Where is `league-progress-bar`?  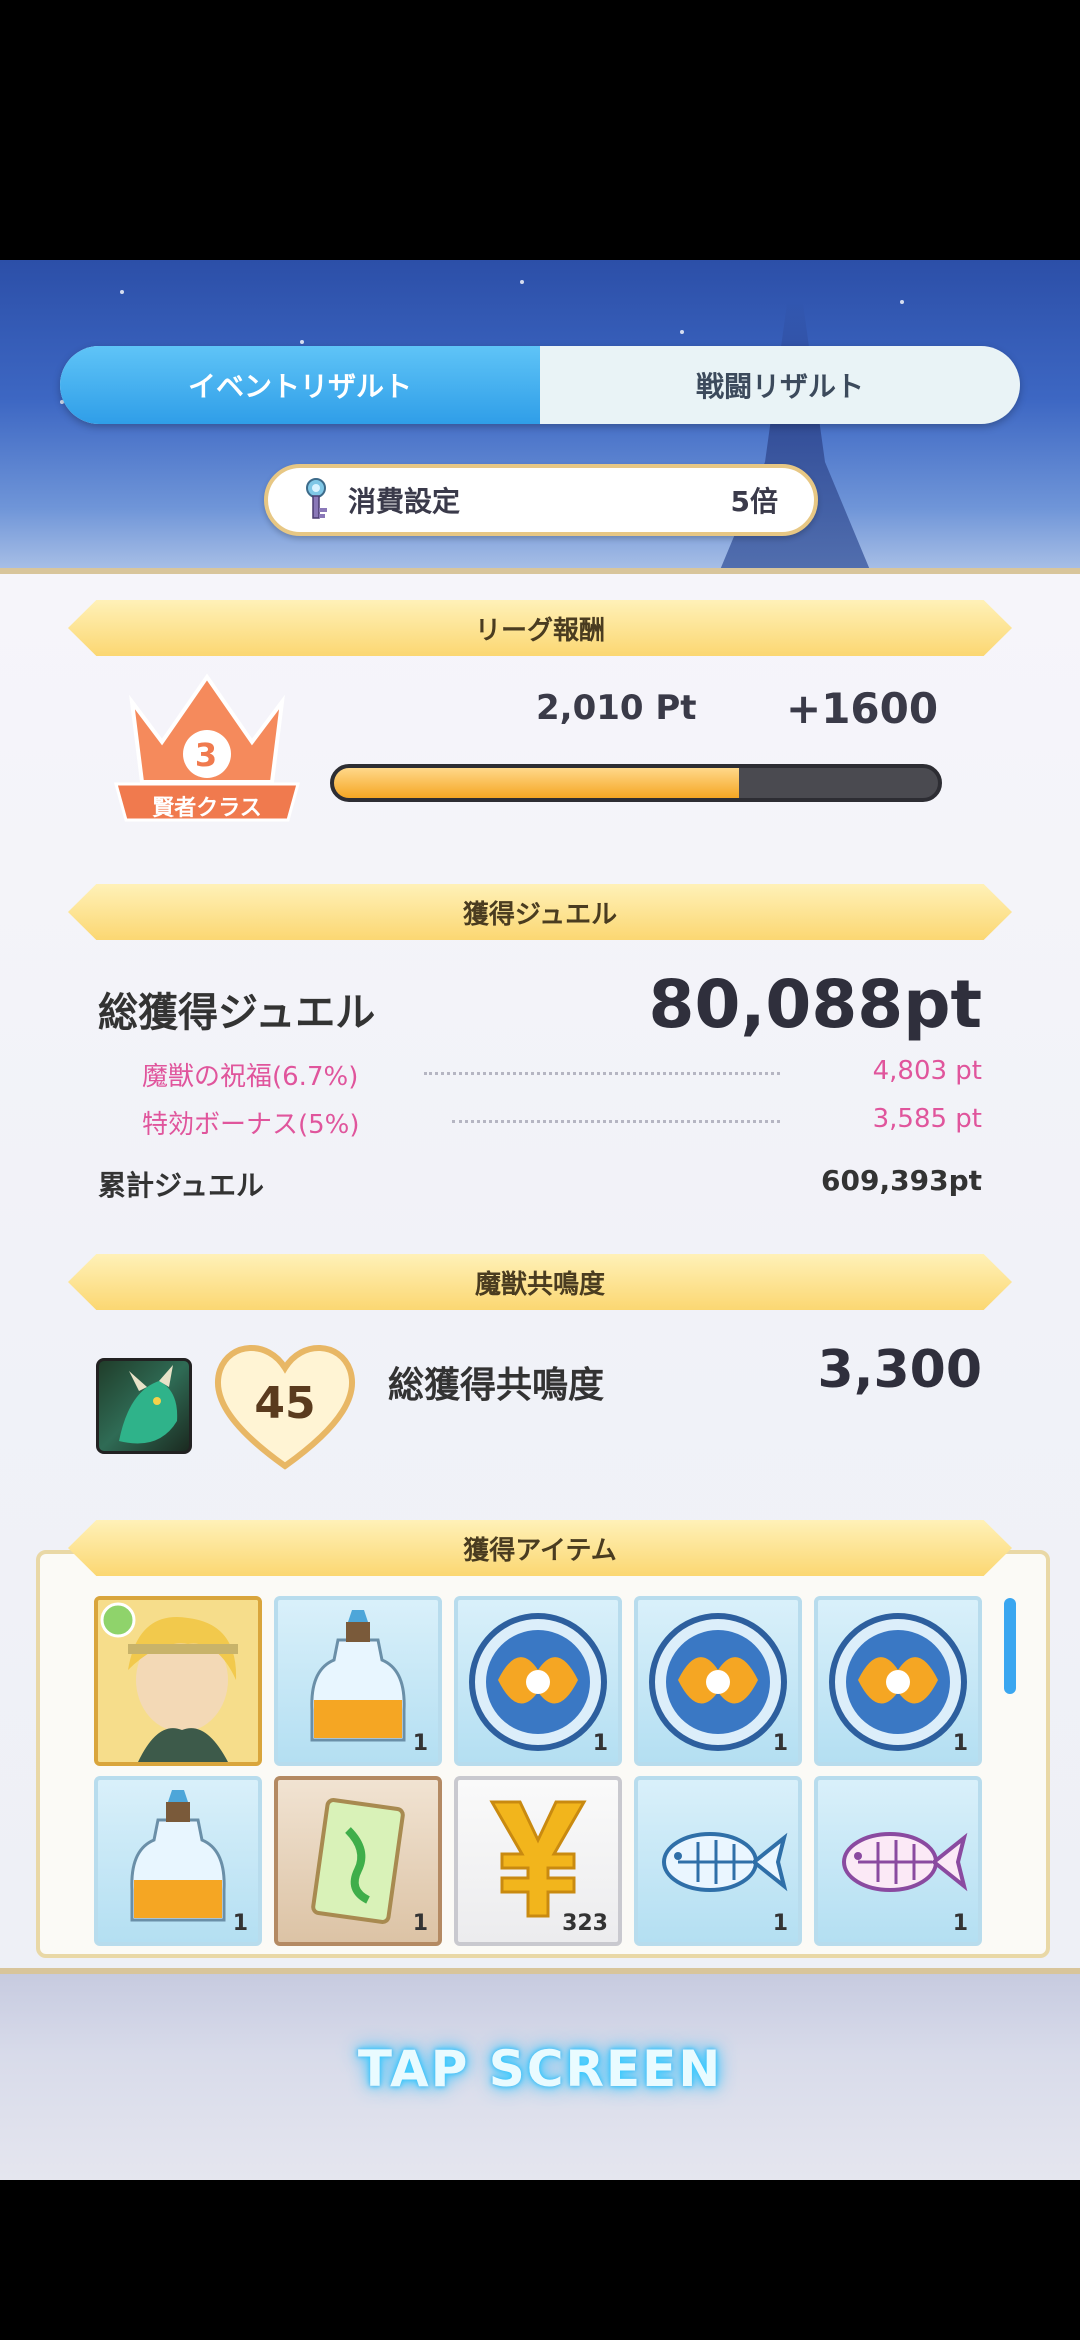
league-progress-bar is located at coordinates (636, 783).